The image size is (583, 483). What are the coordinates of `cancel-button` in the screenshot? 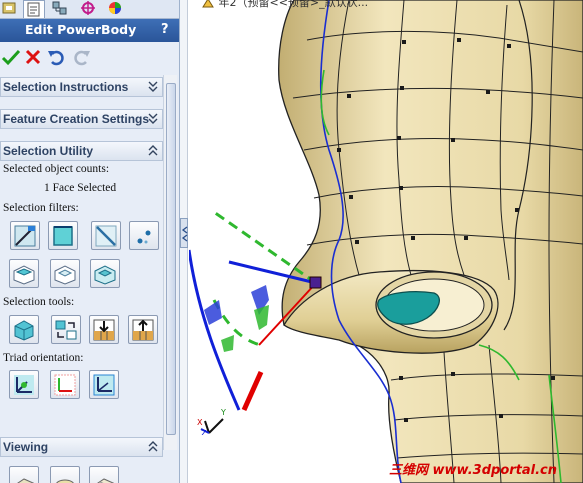 It's located at (33, 57).